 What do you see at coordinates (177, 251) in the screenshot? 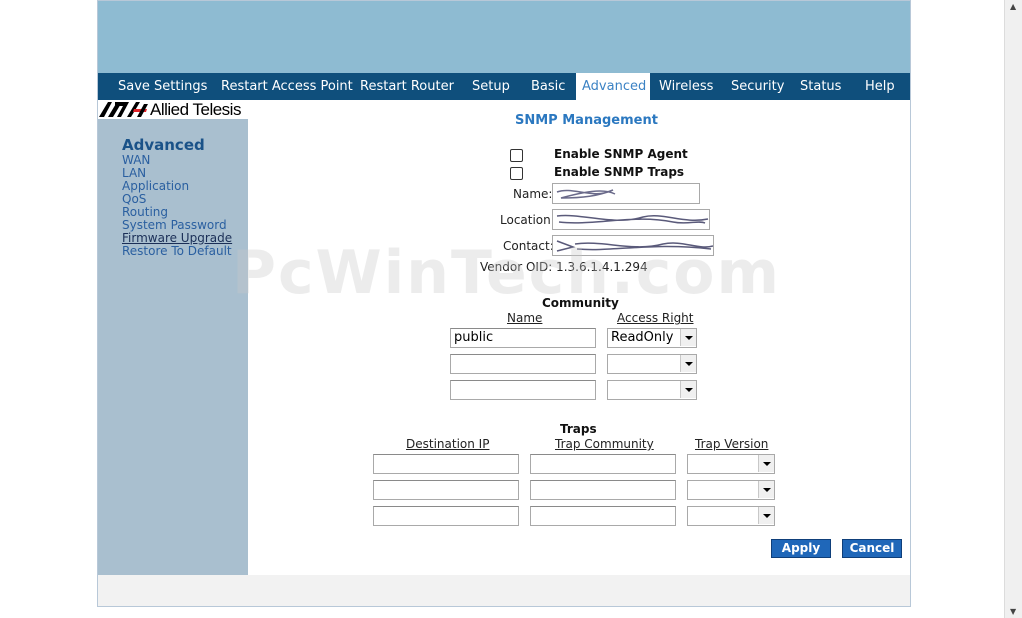
I see `sidebar-item-restore-default: Restore To Default` at bounding box center [177, 251].